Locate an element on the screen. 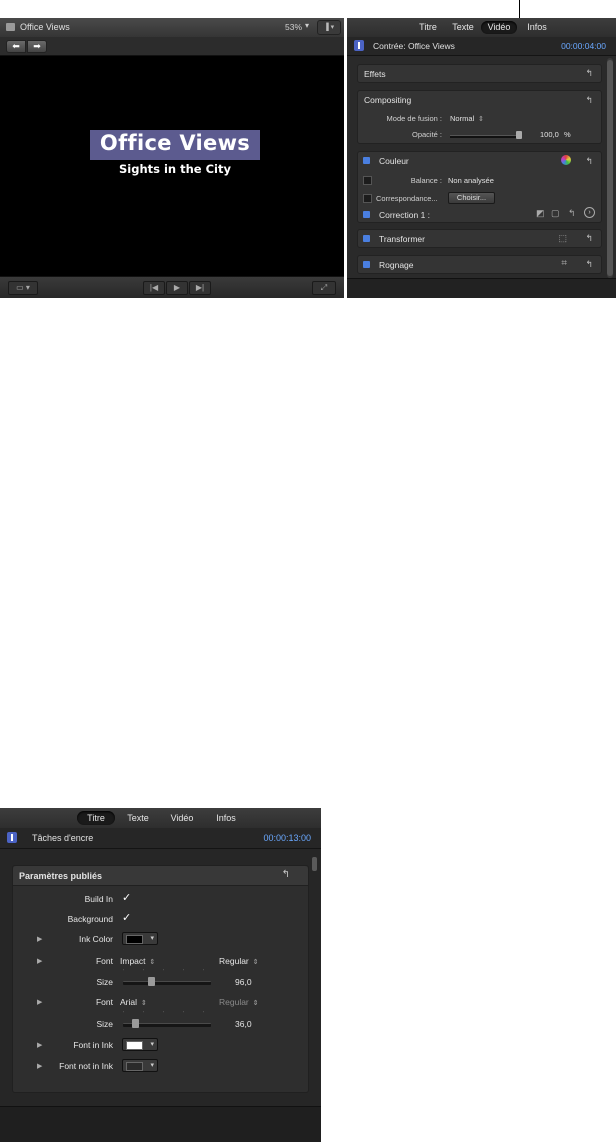 The height and width of the screenshot is (1142, 616). opacity-value: 100,0 is located at coordinates (549, 134).